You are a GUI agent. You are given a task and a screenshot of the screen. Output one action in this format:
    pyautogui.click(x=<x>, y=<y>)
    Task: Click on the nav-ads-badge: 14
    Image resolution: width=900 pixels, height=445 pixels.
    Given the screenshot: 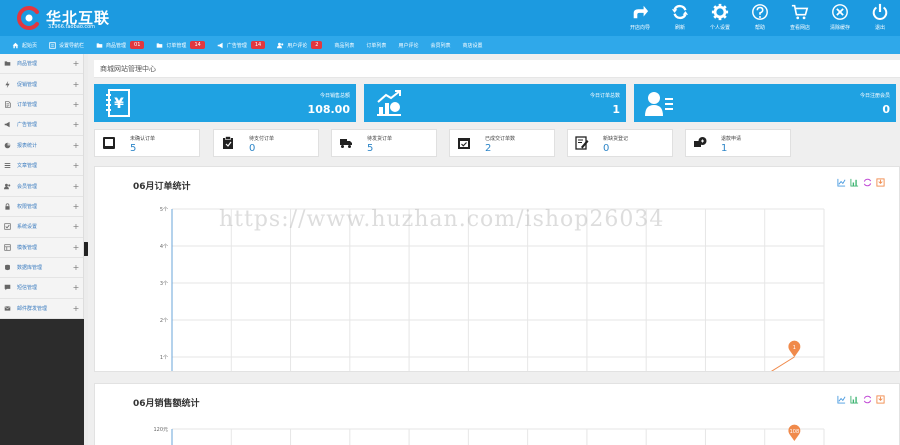 What is the action you would take?
    pyautogui.click(x=258, y=45)
    